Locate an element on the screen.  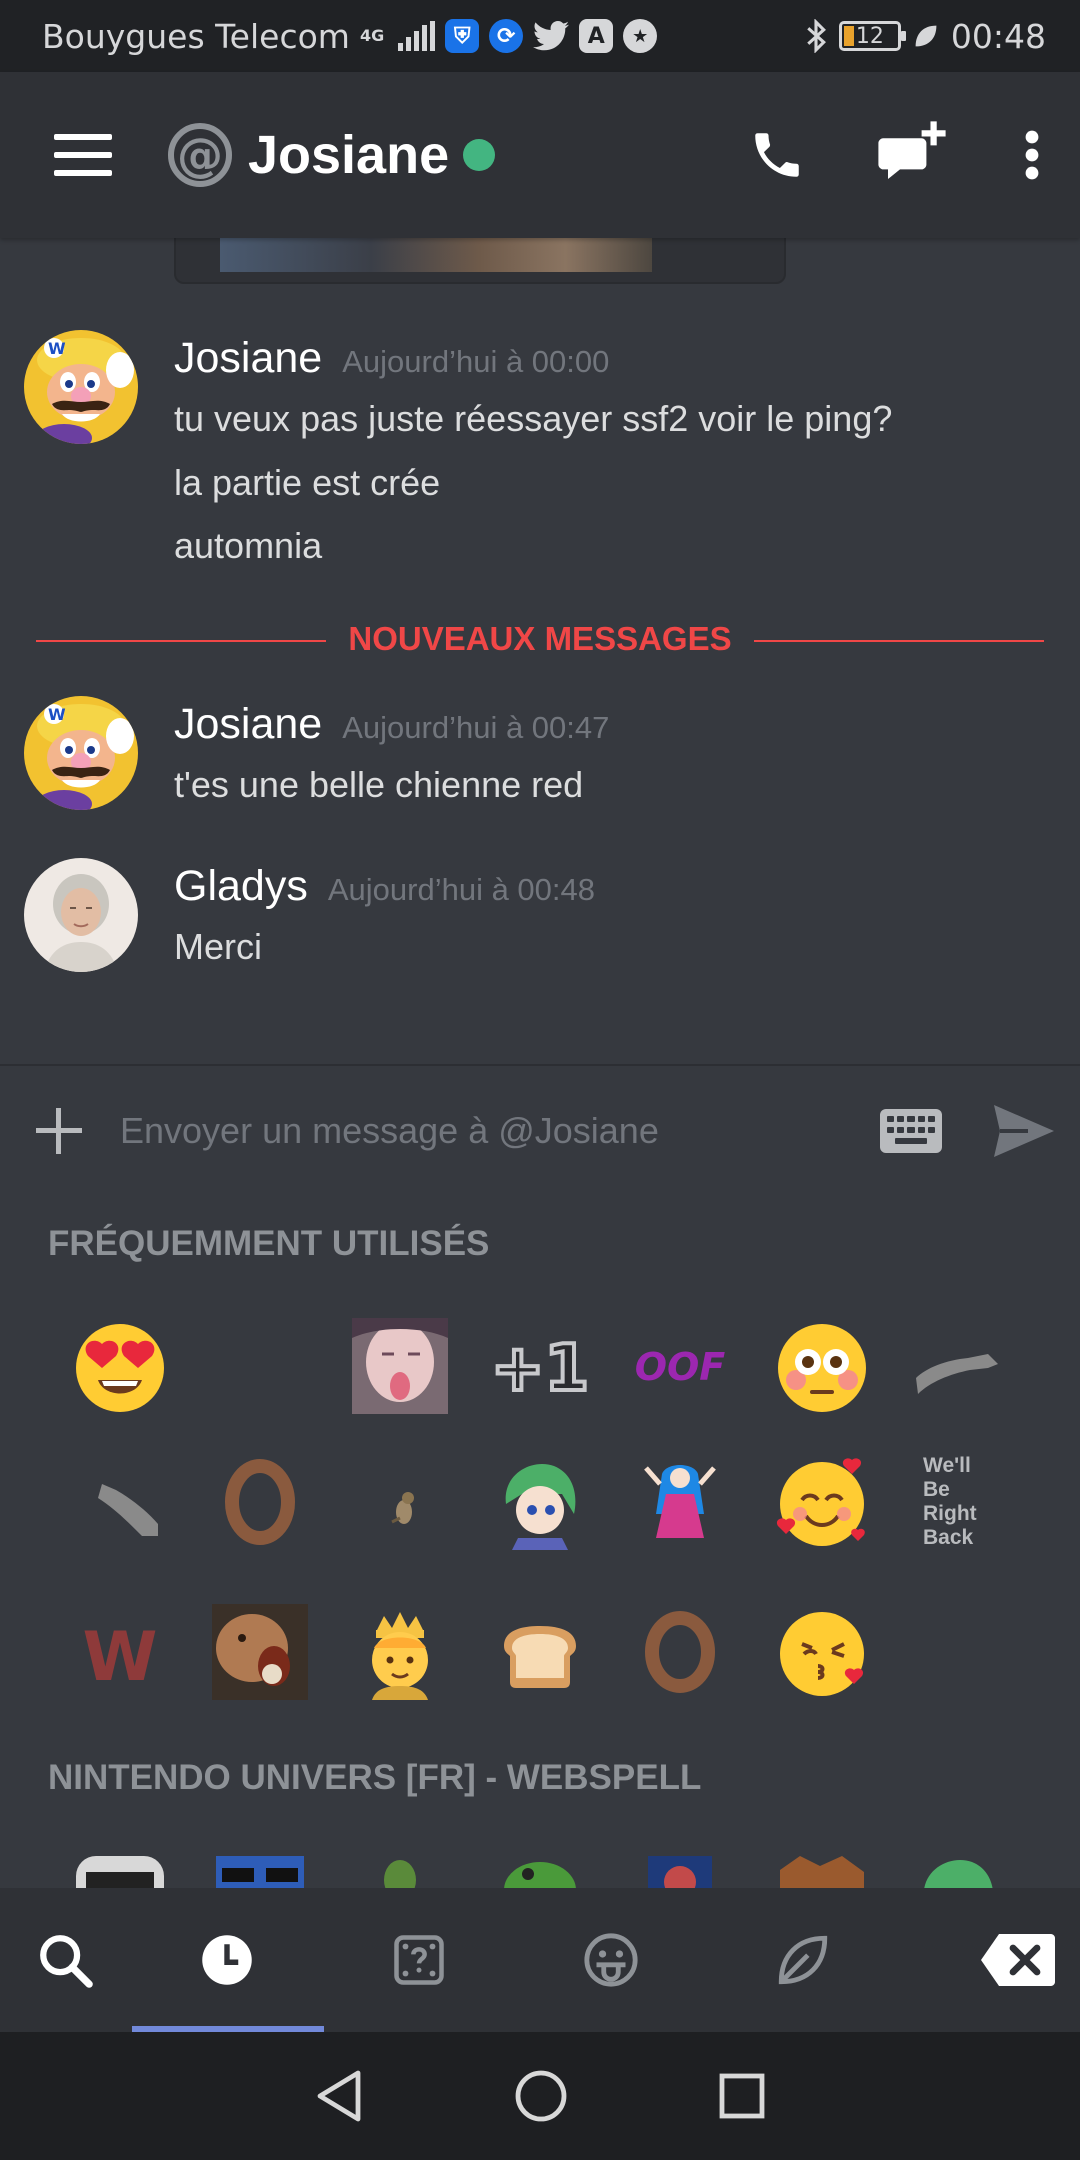
anime-dancer-emoji is located at coordinates (680, 1502).